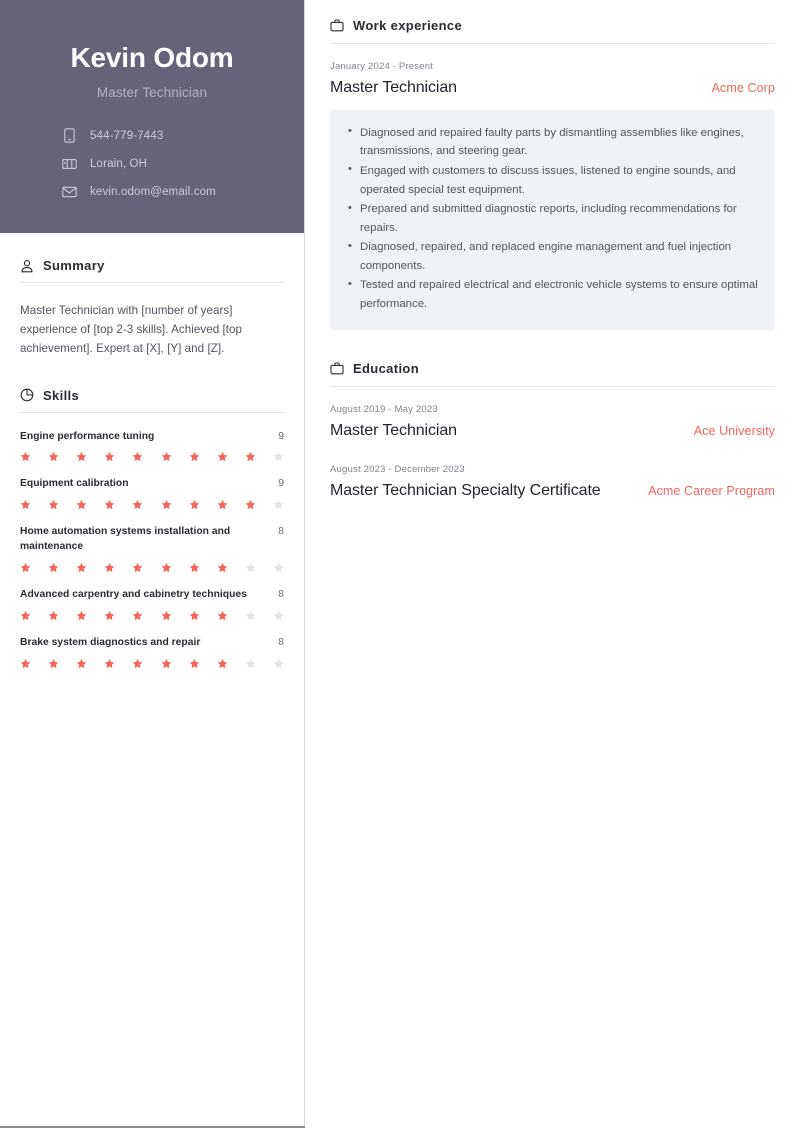  I want to click on education-title: Education, so click(386, 368).